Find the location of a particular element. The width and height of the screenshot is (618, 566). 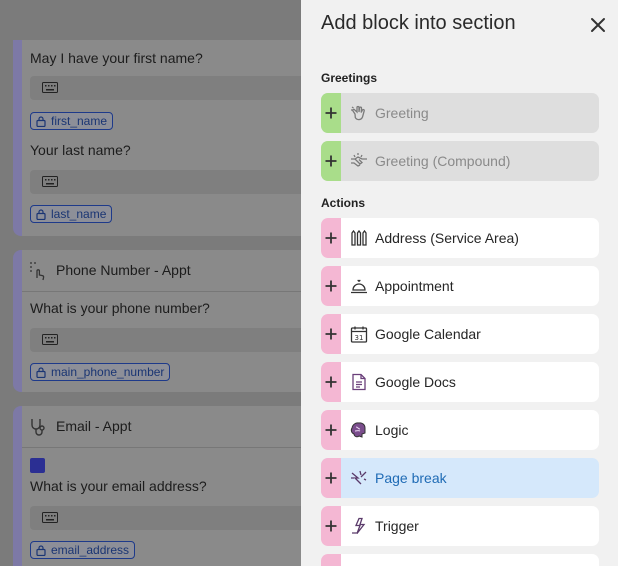

last-name-input is located at coordinates (180, 182).